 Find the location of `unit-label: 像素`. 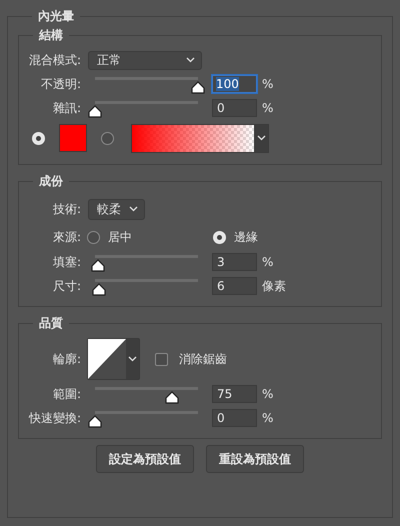

unit-label: 像素 is located at coordinates (274, 286).